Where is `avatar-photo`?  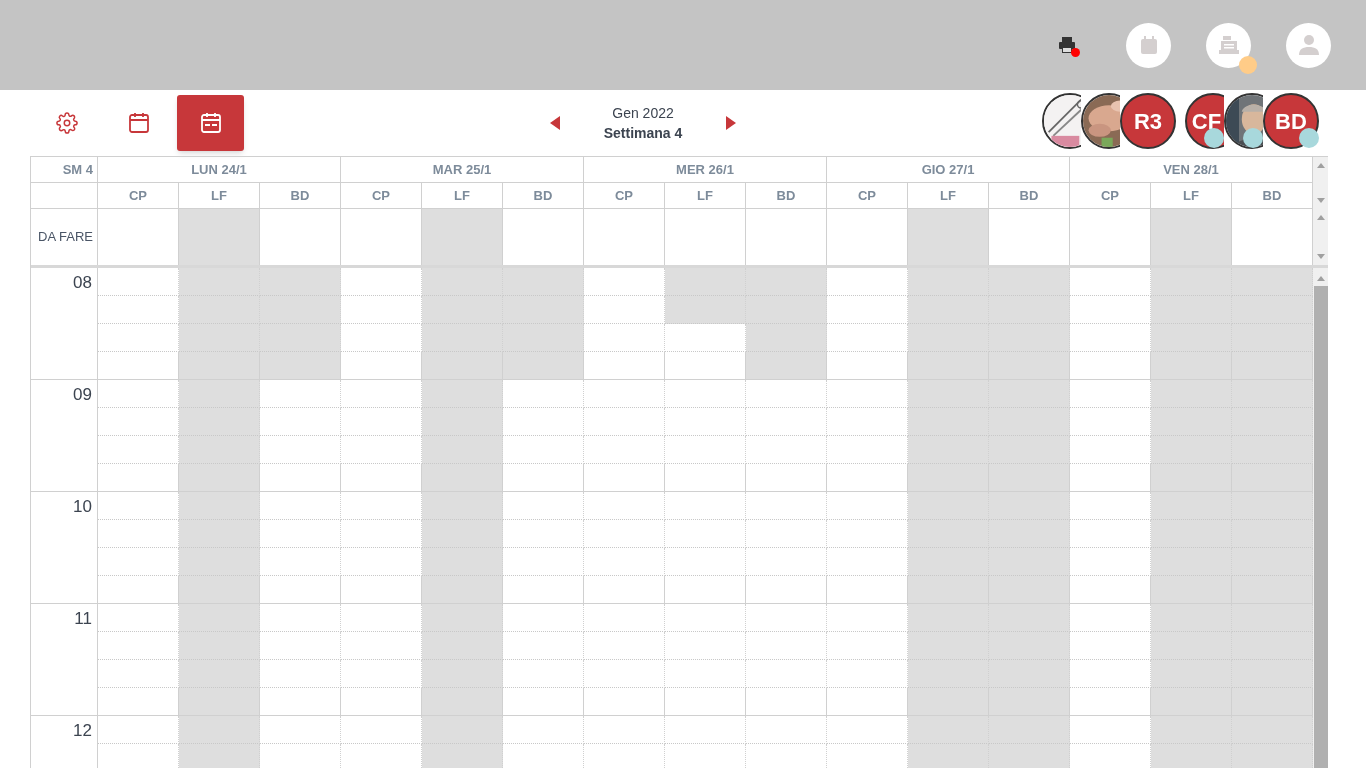 avatar-photo is located at coordinates (1061, 121).